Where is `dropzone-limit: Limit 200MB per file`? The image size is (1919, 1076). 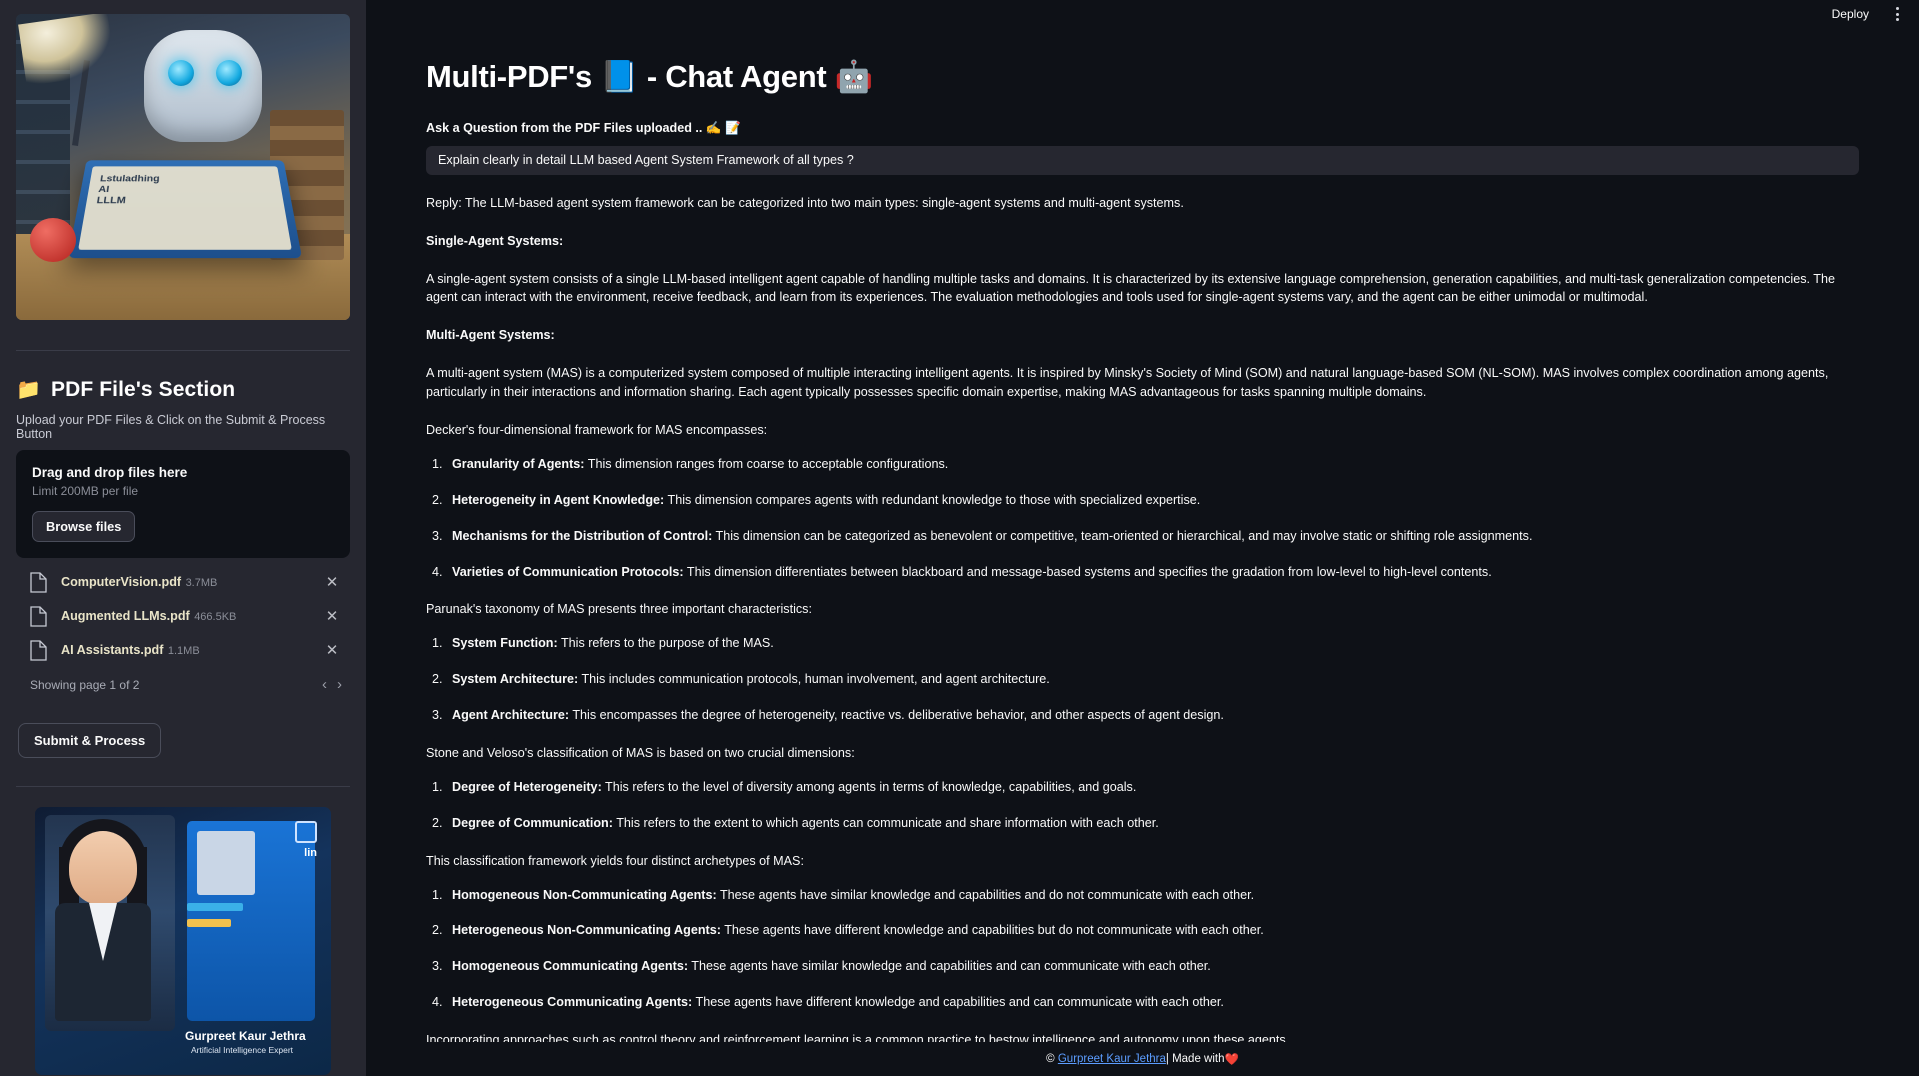 dropzone-limit: Limit 200MB per file is located at coordinates (85, 491).